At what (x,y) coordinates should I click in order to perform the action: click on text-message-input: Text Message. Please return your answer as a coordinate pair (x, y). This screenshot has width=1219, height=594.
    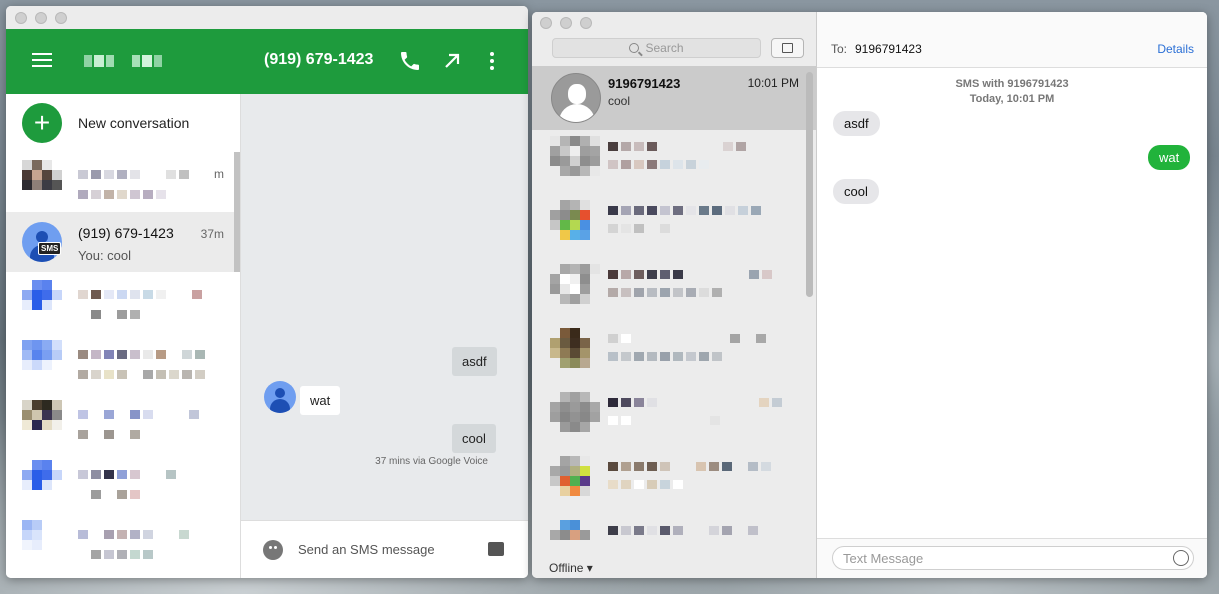
    Looking at the image, I should click on (1013, 558).